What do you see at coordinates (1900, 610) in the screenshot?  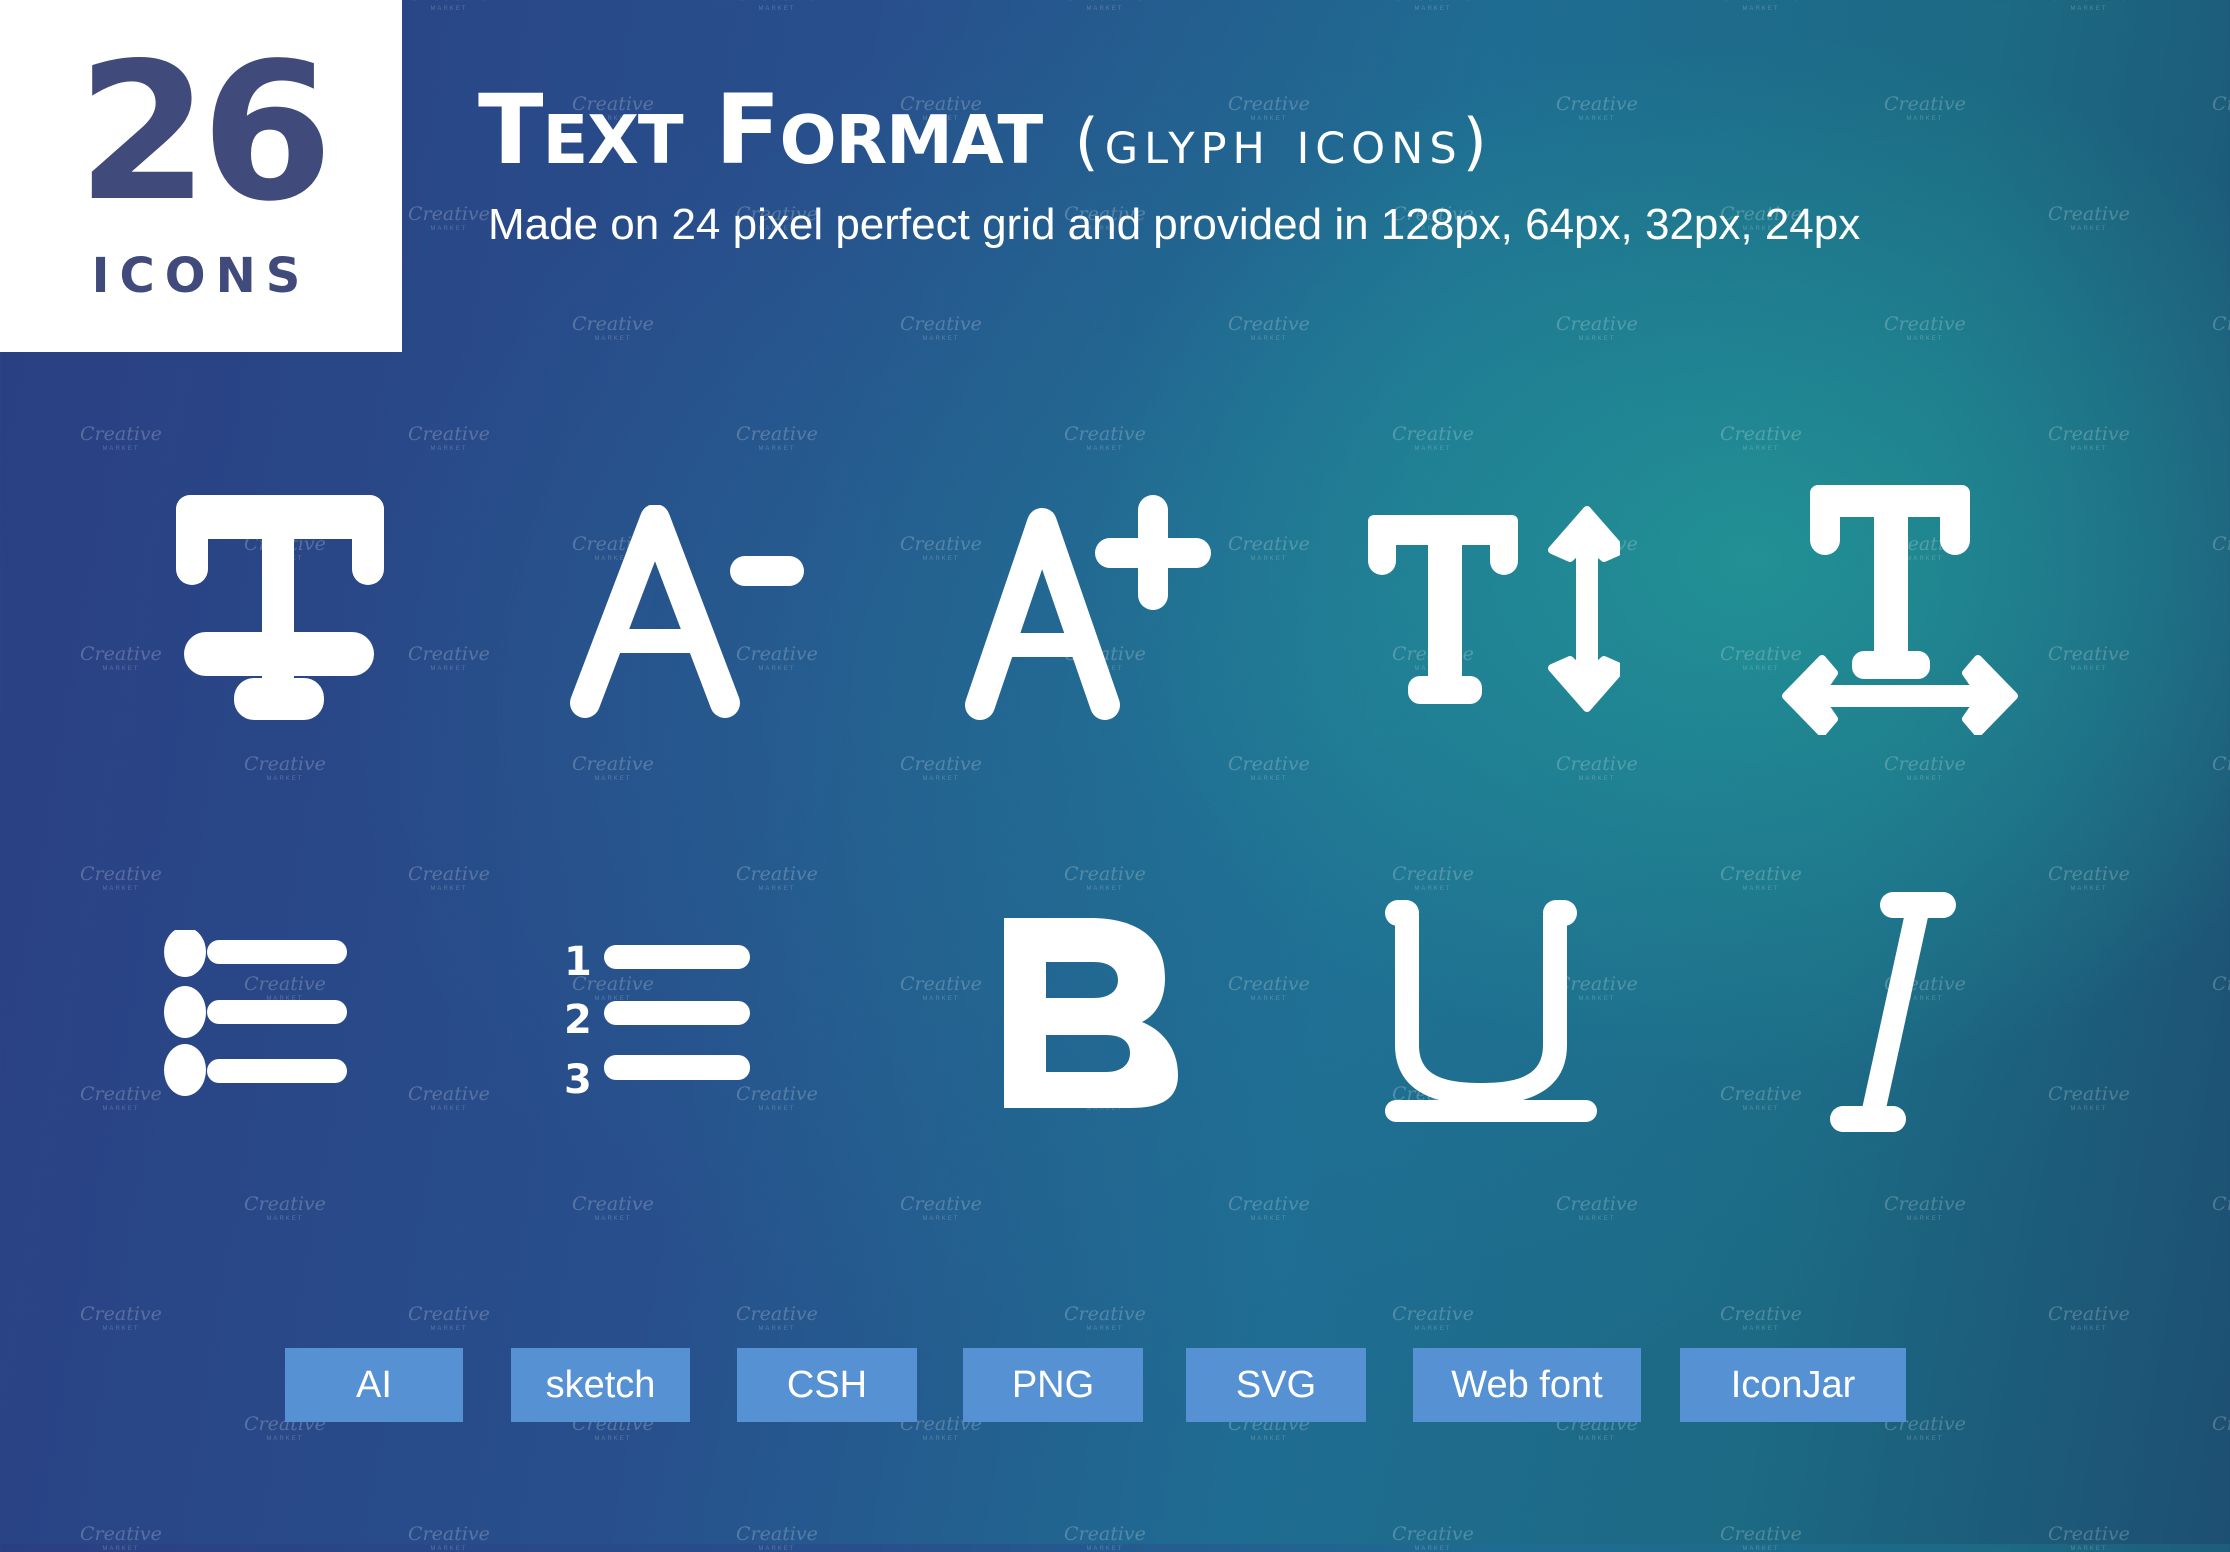 I see `text-width-icon` at bounding box center [1900, 610].